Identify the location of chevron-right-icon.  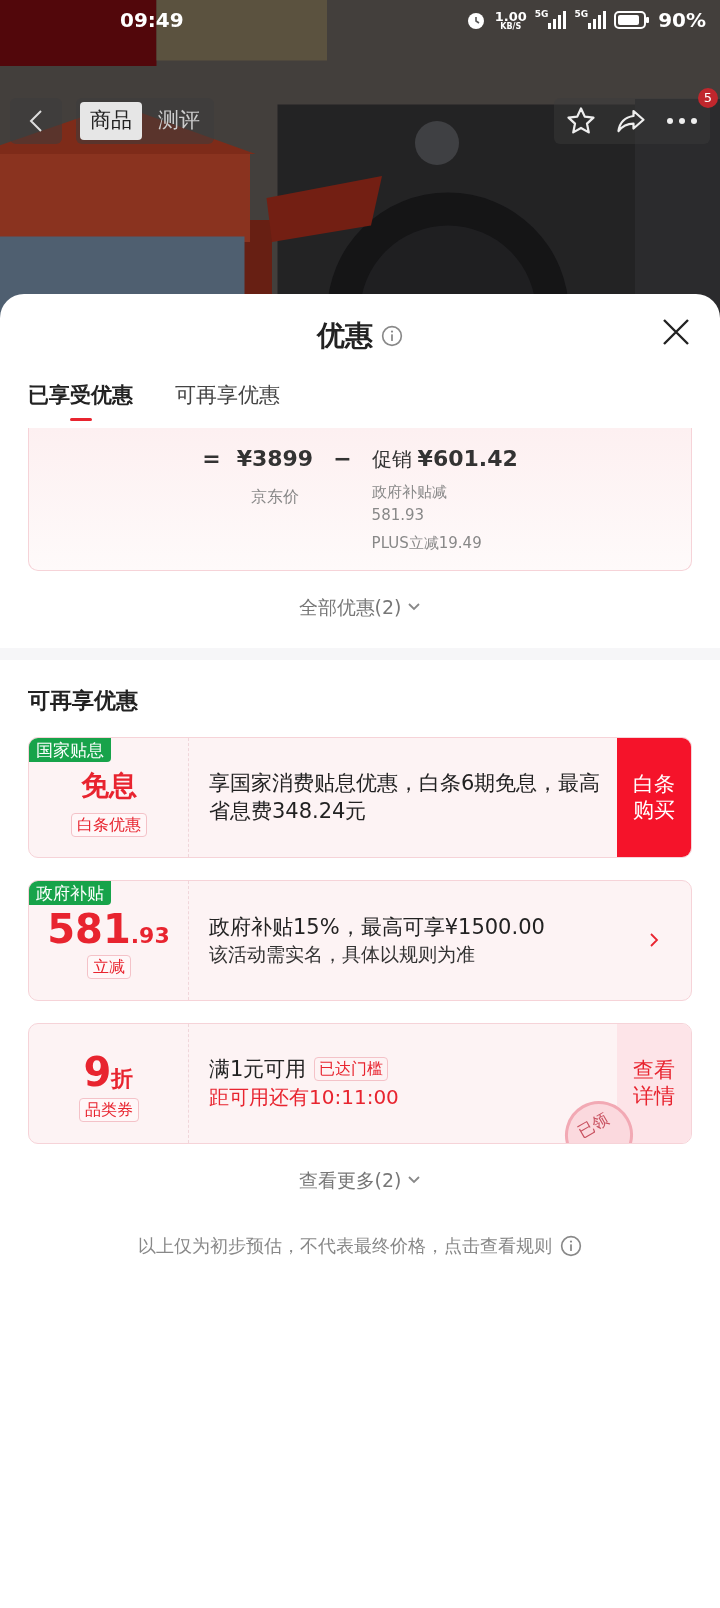
(654, 940).